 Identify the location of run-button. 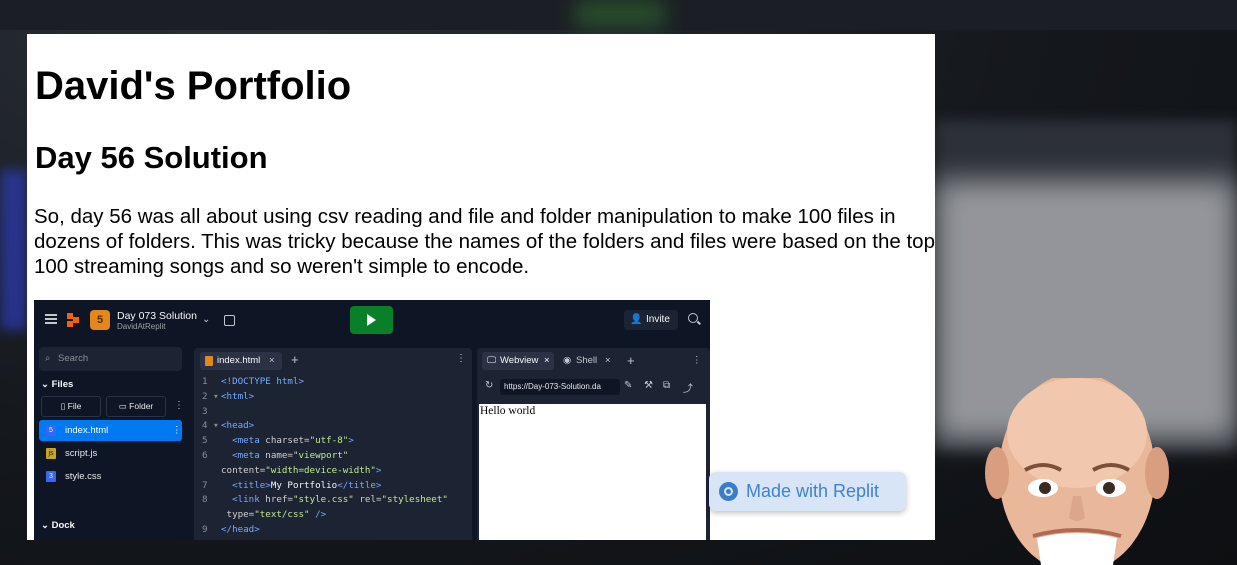
(371, 320).